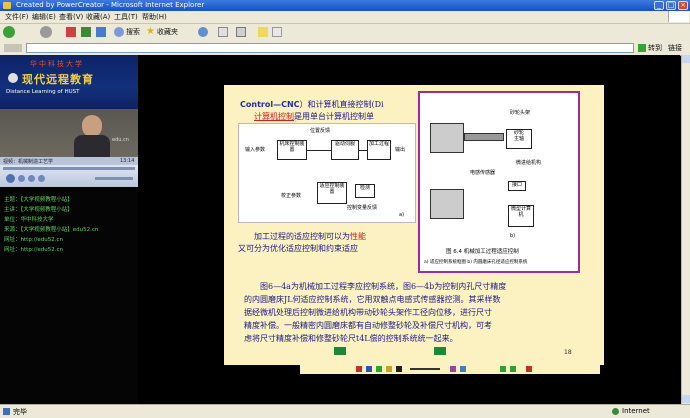 This screenshot has height=418, width=690. I want to click on info-value: 【大学视频教程小站】edu52.cn, so click(59, 230).